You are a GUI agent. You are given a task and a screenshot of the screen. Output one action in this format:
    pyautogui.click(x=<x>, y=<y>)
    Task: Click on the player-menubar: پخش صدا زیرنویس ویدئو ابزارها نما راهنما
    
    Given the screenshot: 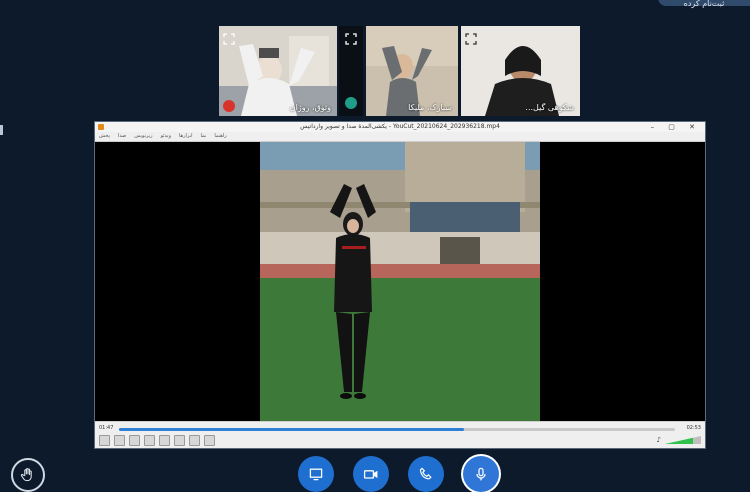 What is the action you would take?
    pyautogui.click(x=400, y=137)
    